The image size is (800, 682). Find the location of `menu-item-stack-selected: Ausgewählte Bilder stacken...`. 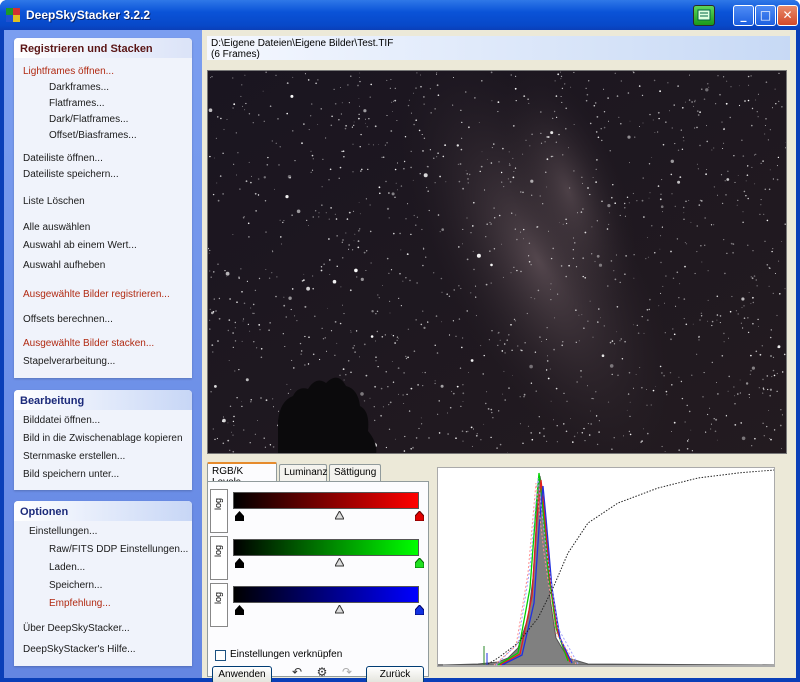

menu-item-stack-selected: Ausgewählte Bilder stacken... is located at coordinates (88, 343).